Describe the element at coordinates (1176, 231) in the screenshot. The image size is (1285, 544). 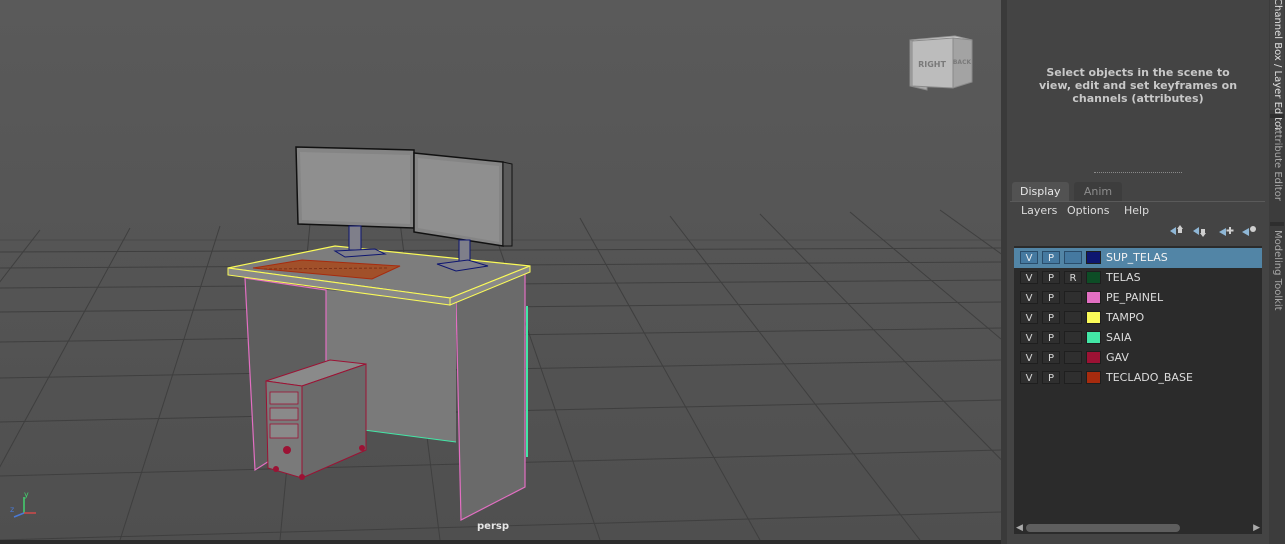
I see `move-layer-up-icon` at that location.